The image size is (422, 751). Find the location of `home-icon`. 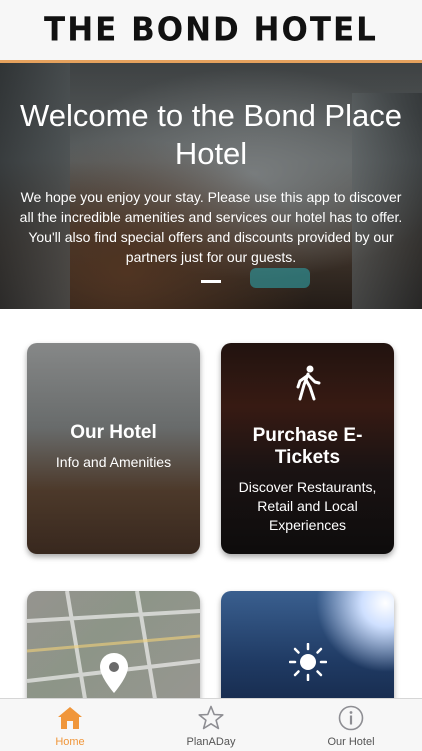

home-icon is located at coordinates (70, 718).